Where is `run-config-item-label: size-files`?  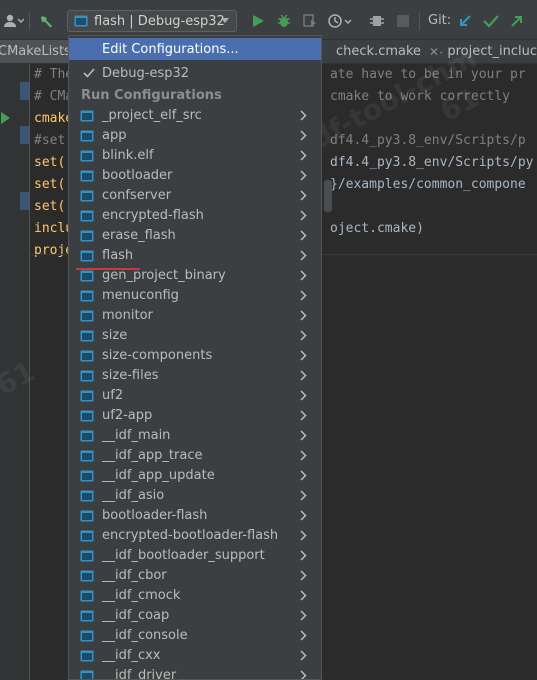 run-config-item-label: size-files is located at coordinates (130, 375).